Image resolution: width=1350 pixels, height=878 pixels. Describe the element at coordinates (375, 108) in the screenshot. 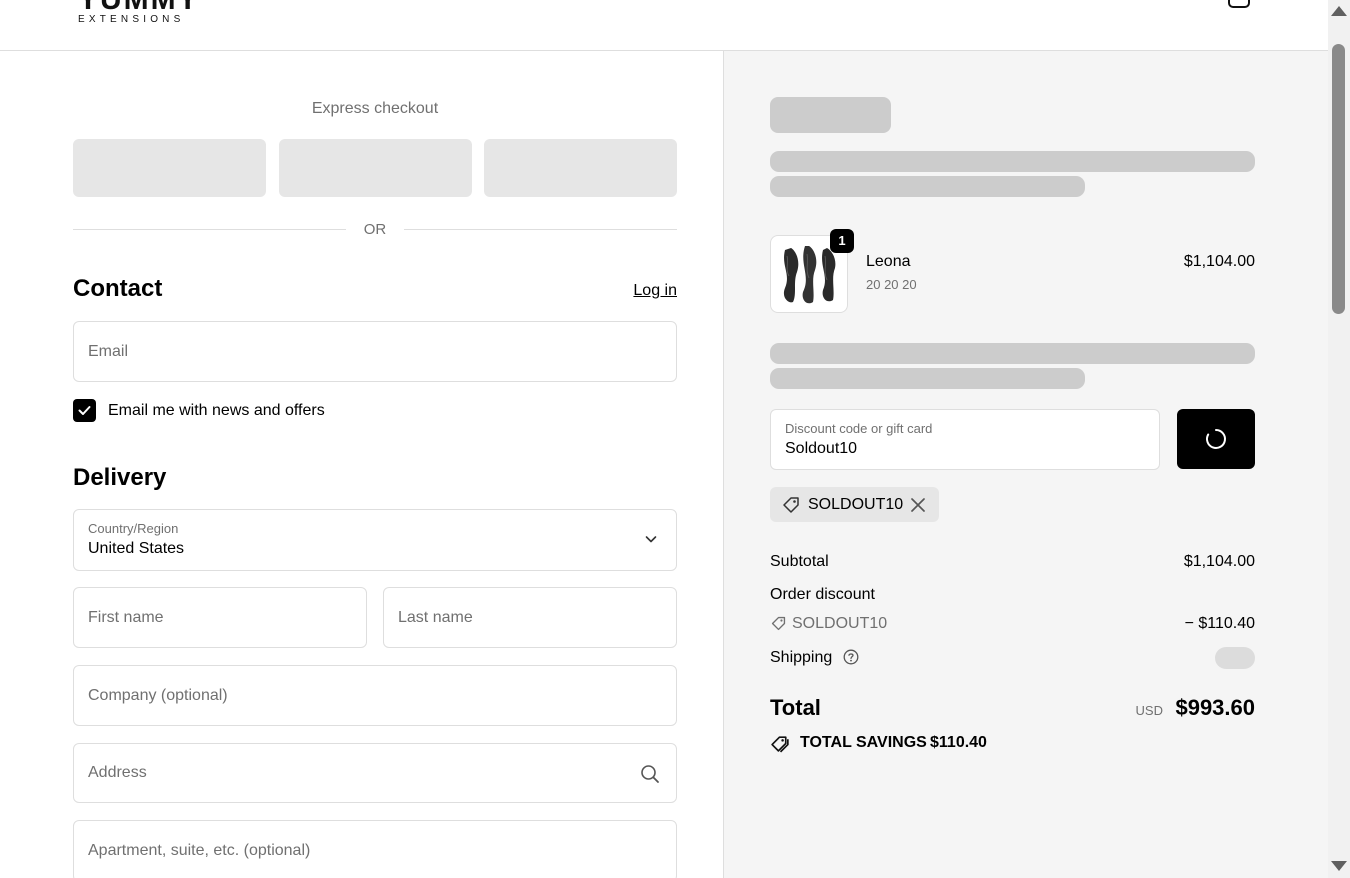

I see `express-checkout-title: Express checkout` at that location.